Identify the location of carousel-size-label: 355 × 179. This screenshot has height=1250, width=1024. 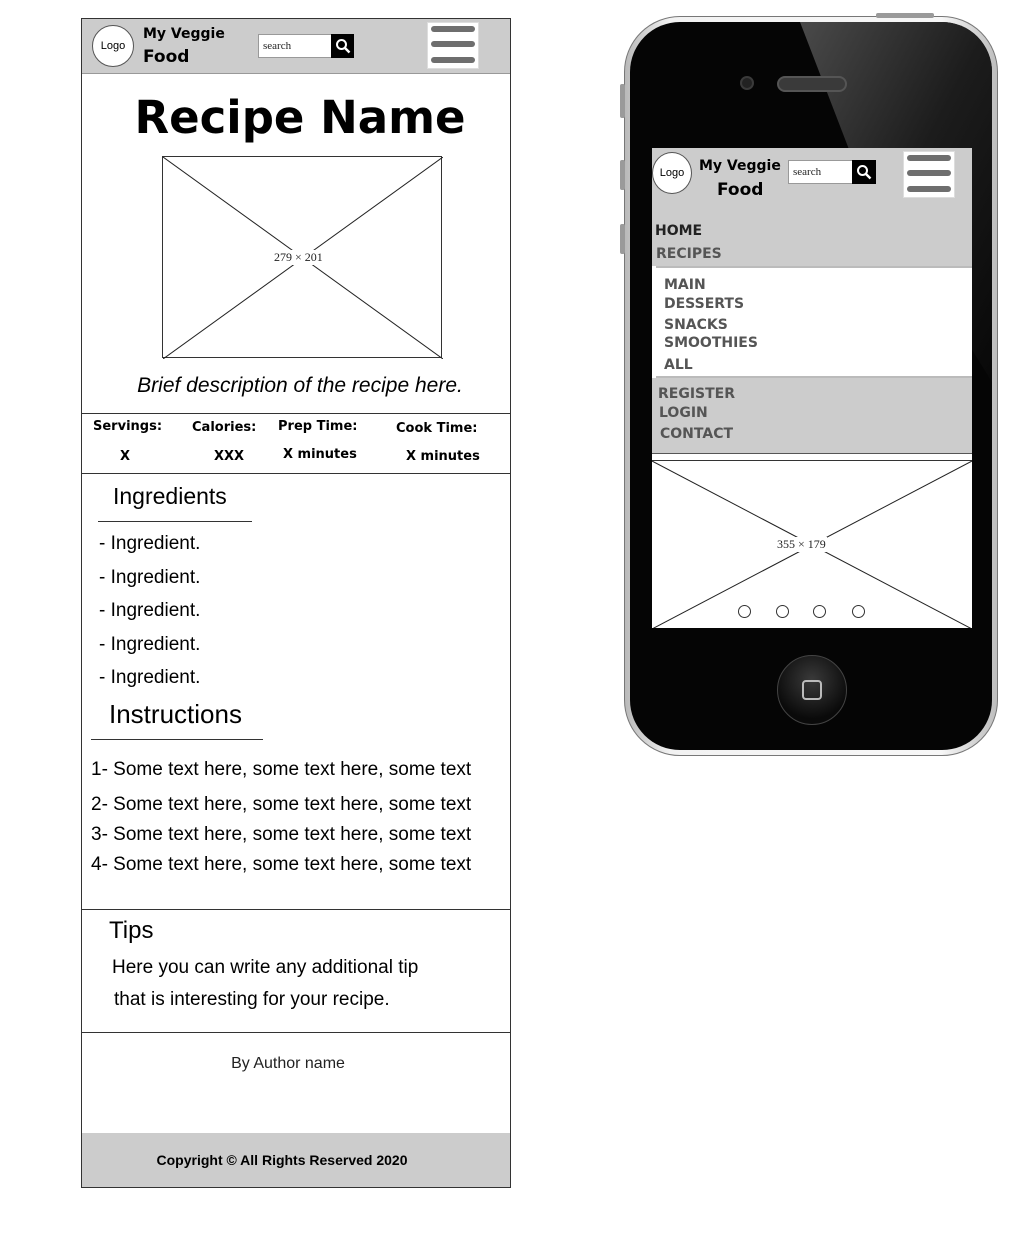
(801, 544).